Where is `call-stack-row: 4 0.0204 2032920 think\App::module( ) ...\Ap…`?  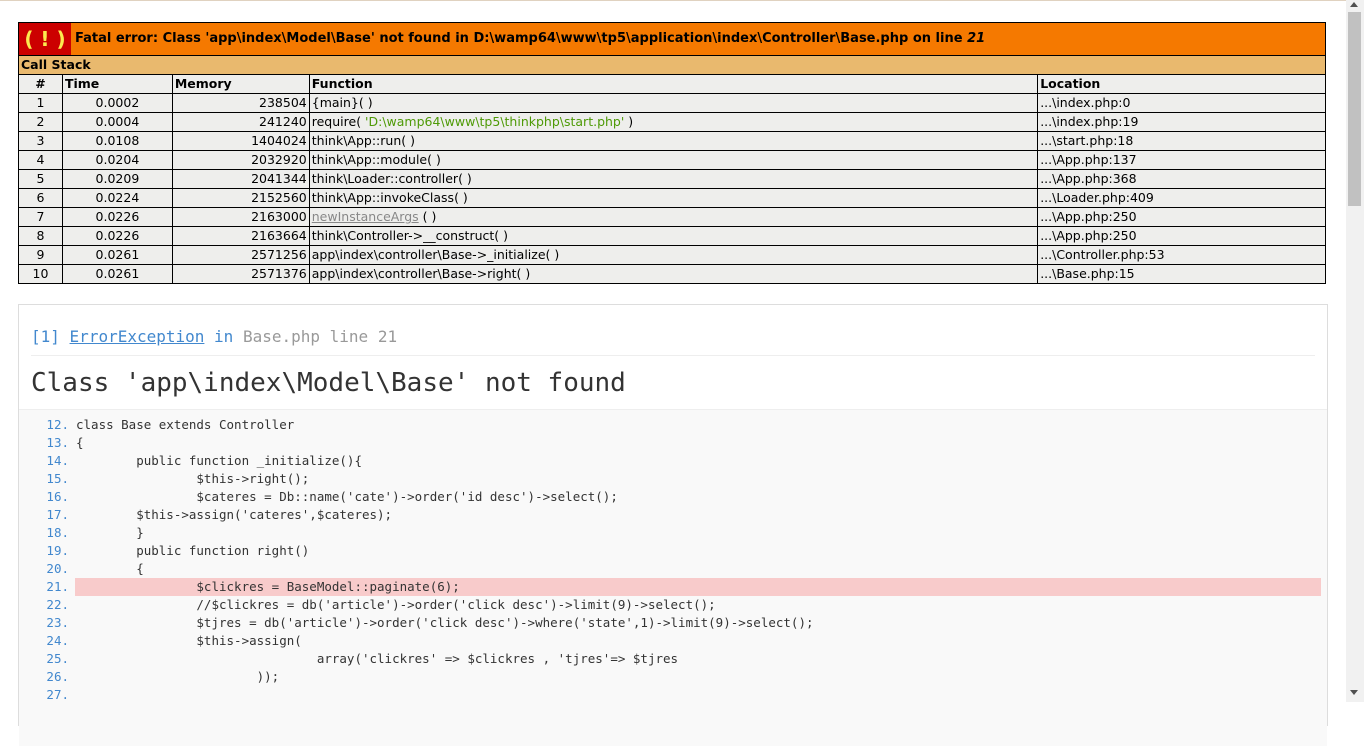
call-stack-row: 4 0.0204 2032920 think\App::module( ) ...\Ap… is located at coordinates (672, 160).